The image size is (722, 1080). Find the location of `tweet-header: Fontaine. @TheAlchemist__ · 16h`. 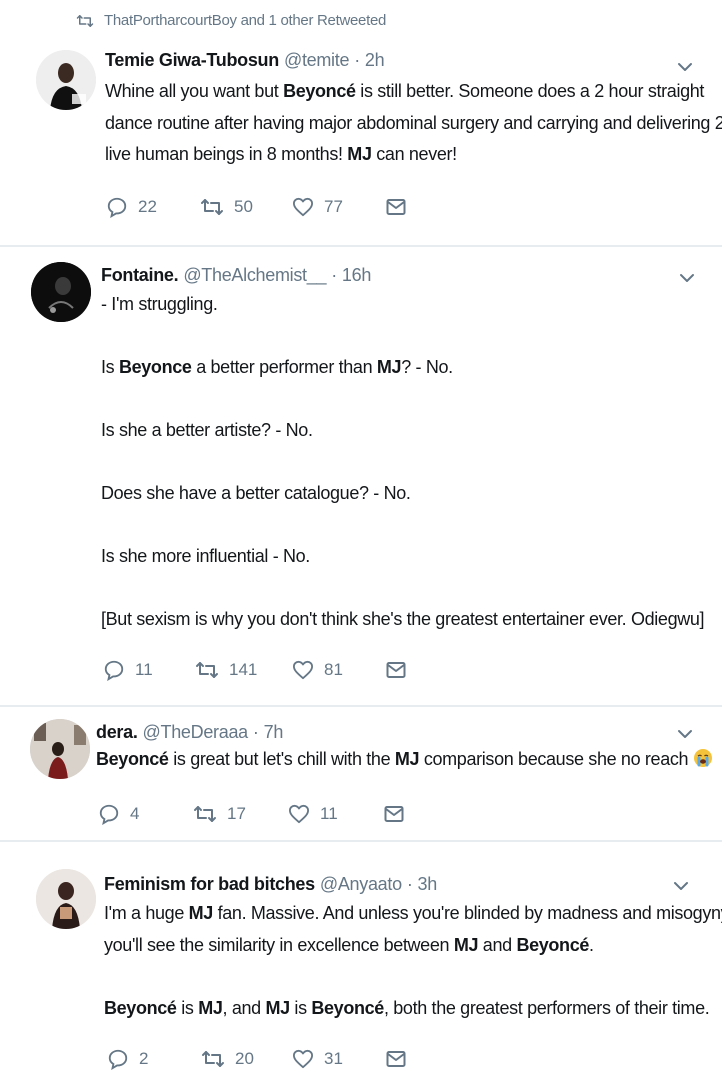

tweet-header: Fontaine. @TheAlchemist__ · 16h is located at coordinates (406, 275).